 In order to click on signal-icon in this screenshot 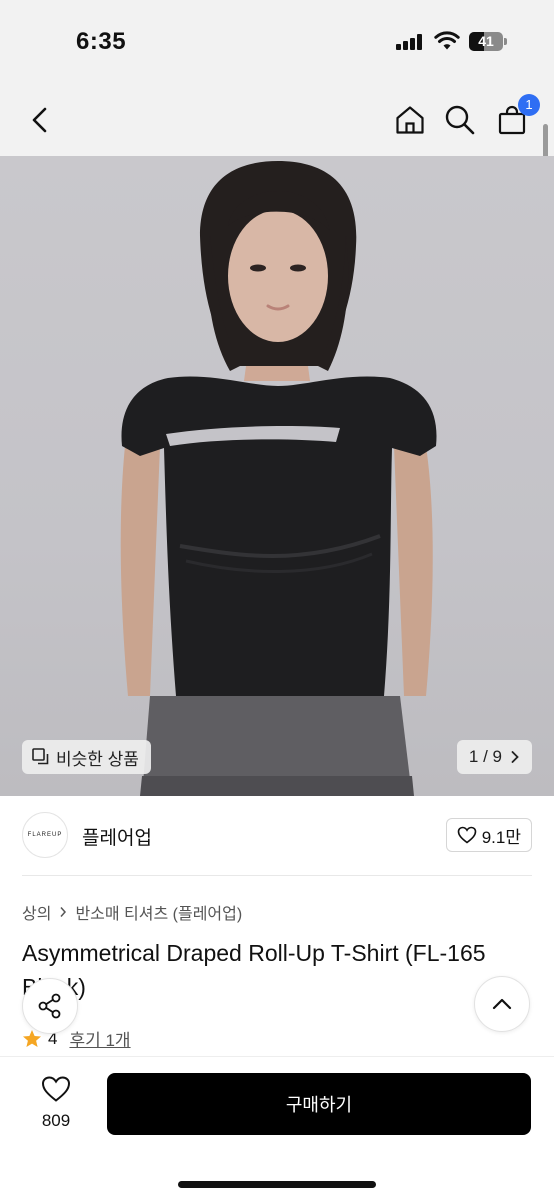, I will do `click(410, 42)`.